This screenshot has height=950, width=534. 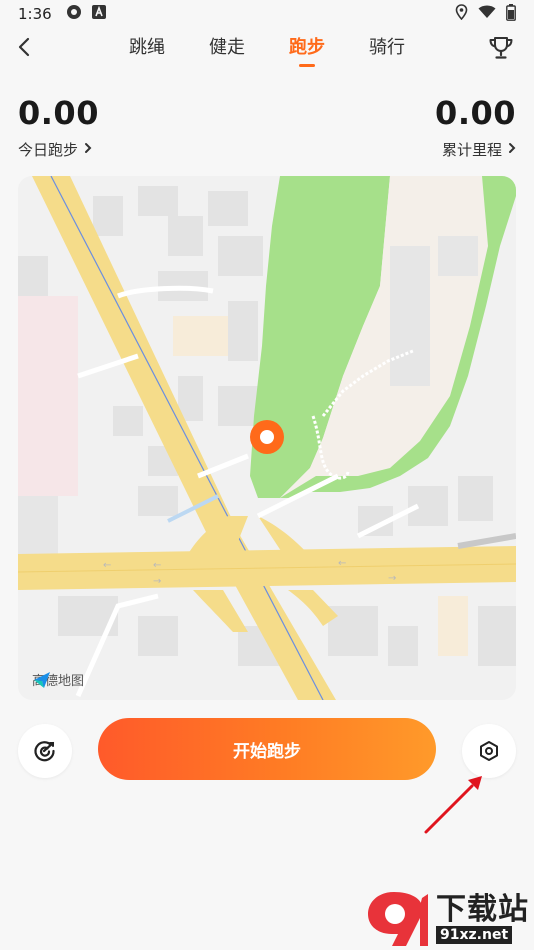 I want to click on red-arrow-icon, so click(x=453, y=805).